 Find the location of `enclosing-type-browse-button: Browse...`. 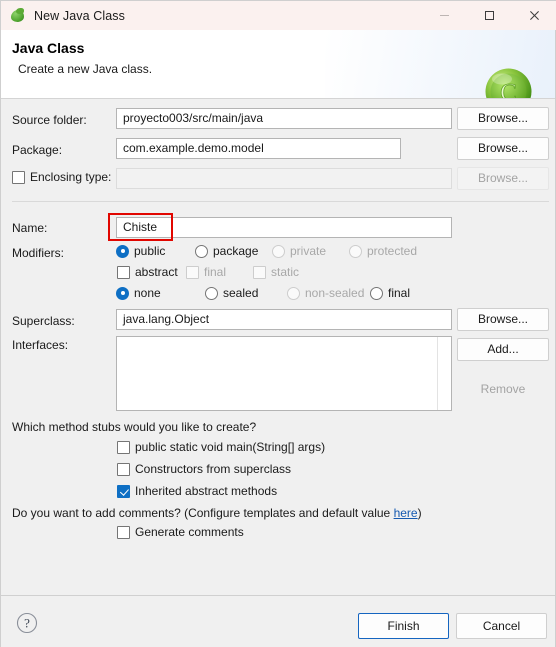

enclosing-type-browse-button: Browse... is located at coordinates (503, 178).